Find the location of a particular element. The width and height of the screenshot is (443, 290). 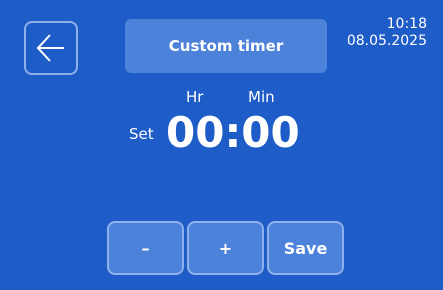

page-title-text: Custom timer is located at coordinates (226, 46).